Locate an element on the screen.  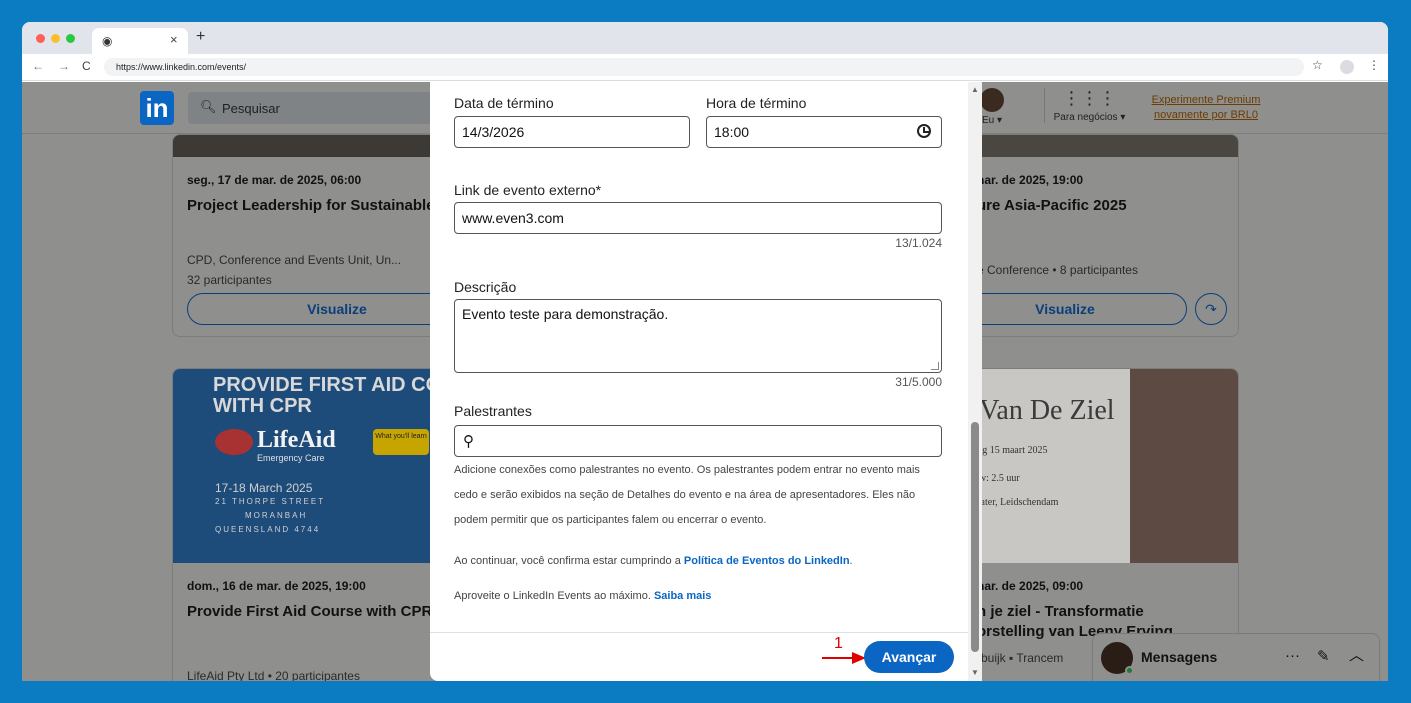
apps-grid-icon: ⋮⋮⋮ is located at coordinates (1089, 98).